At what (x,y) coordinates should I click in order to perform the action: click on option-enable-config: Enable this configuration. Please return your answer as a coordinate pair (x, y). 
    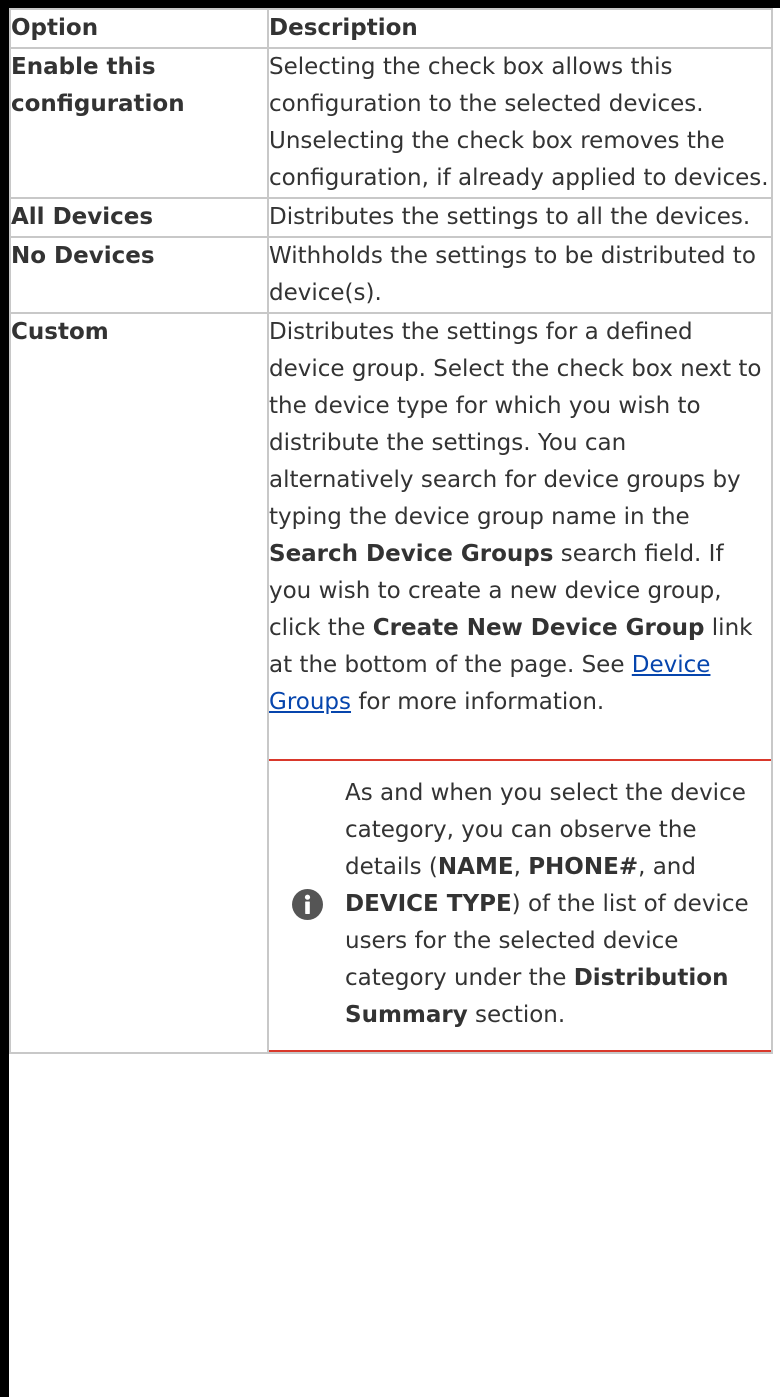
    Looking at the image, I should click on (139, 123).